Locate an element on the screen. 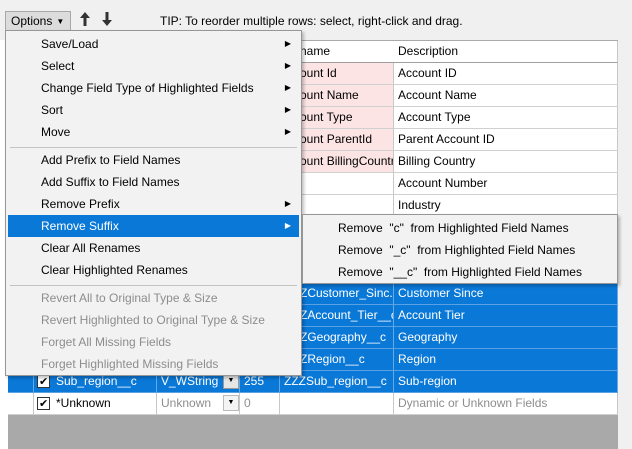  table-cell-new-name: ZGeography__c is located at coordinates (345, 338).